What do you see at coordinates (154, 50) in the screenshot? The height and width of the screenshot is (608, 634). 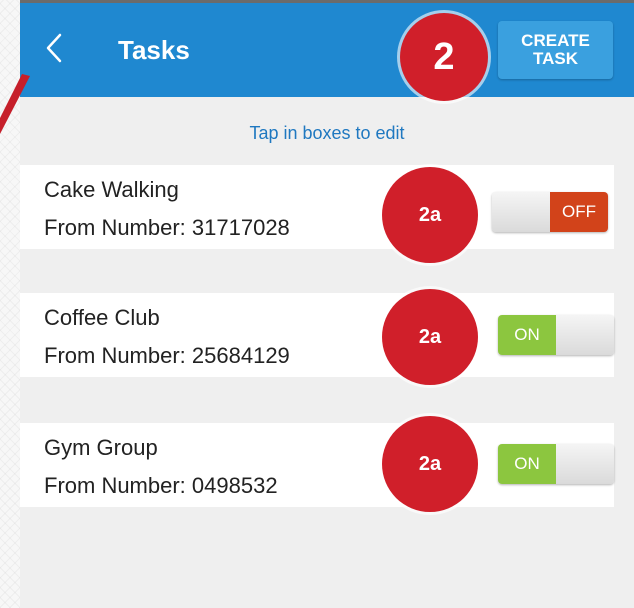 I see `page-title: Tasks` at bounding box center [154, 50].